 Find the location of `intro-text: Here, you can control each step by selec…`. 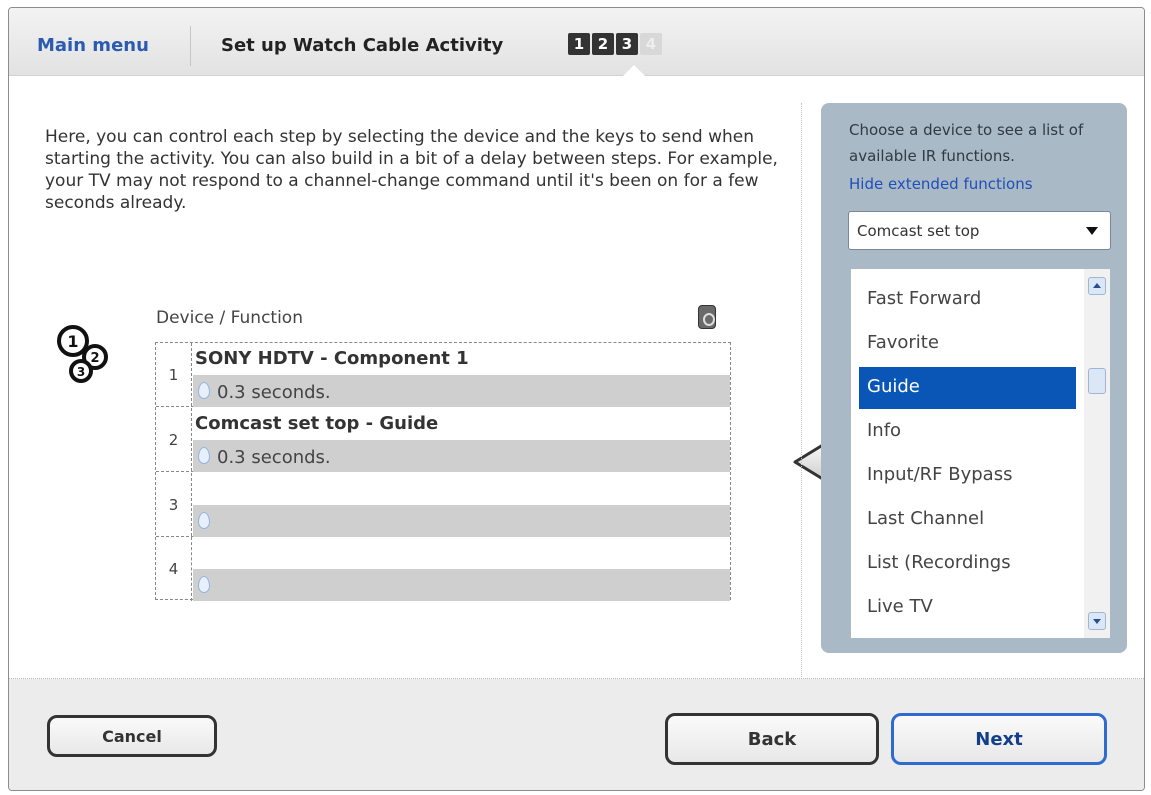

intro-text: Here, you can control each step by selec… is located at coordinates (411, 170).